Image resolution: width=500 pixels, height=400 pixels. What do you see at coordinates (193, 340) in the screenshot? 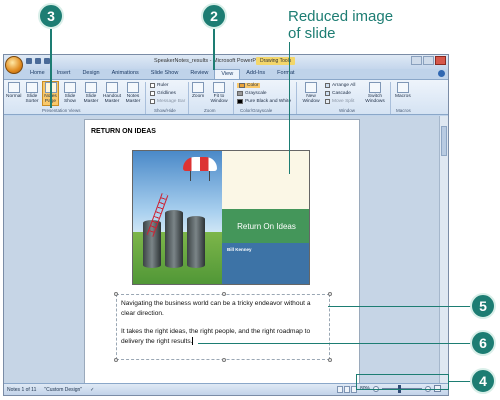
I see `text-cursor` at bounding box center [193, 340].